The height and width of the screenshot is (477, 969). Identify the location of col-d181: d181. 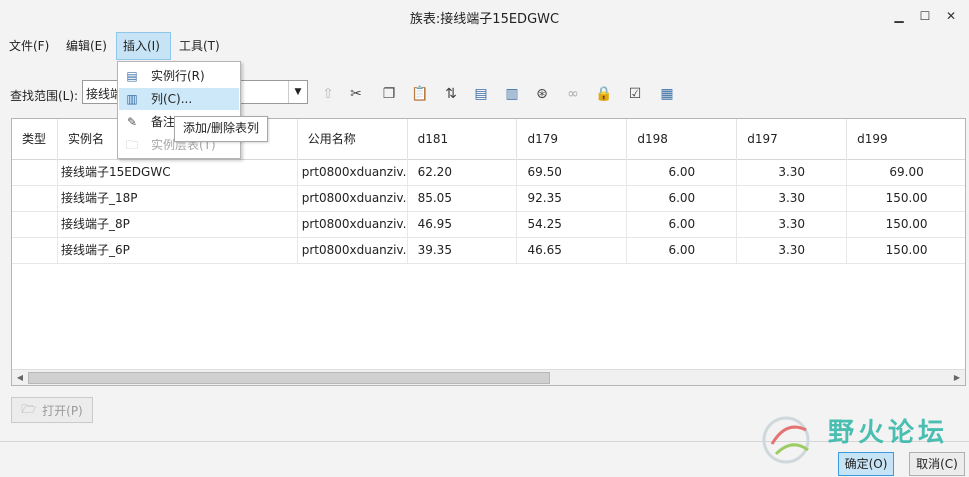
(463, 139).